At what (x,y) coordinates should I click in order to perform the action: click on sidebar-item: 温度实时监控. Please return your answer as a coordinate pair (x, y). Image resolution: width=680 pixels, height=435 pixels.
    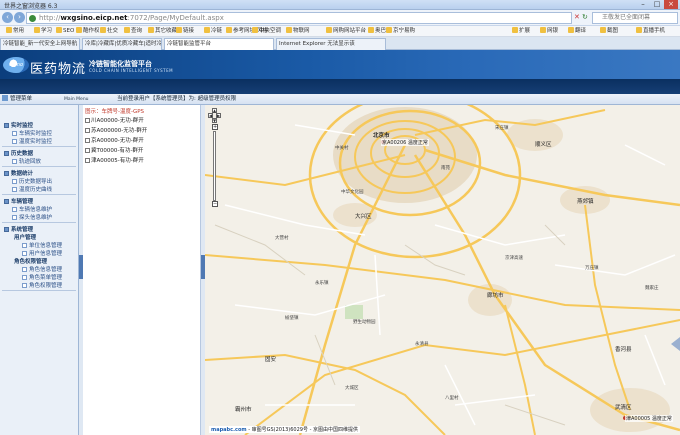
    Looking at the image, I should click on (32, 141).